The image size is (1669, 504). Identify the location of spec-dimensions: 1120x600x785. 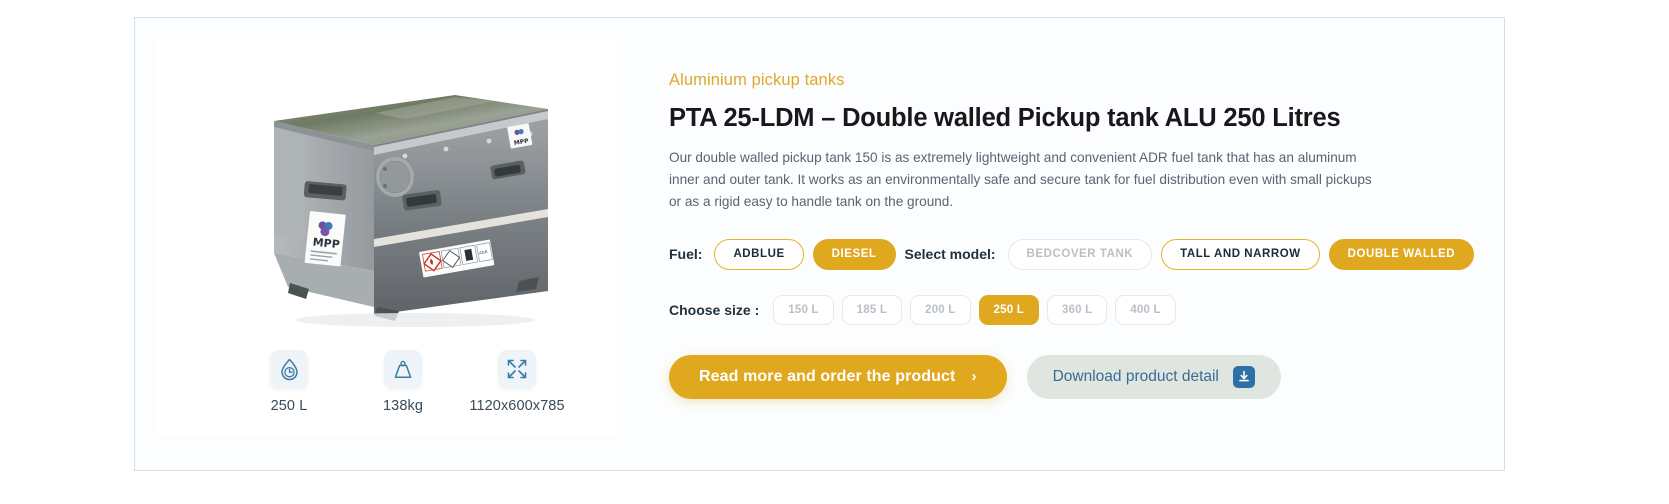
(517, 382).